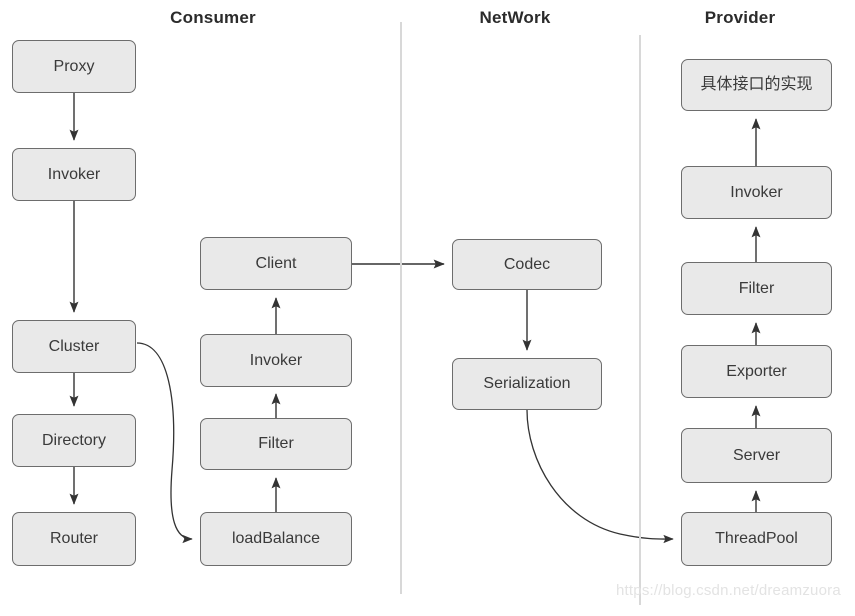 The width and height of the screenshot is (855, 616). I want to click on node-directory: Directory, so click(74, 440).